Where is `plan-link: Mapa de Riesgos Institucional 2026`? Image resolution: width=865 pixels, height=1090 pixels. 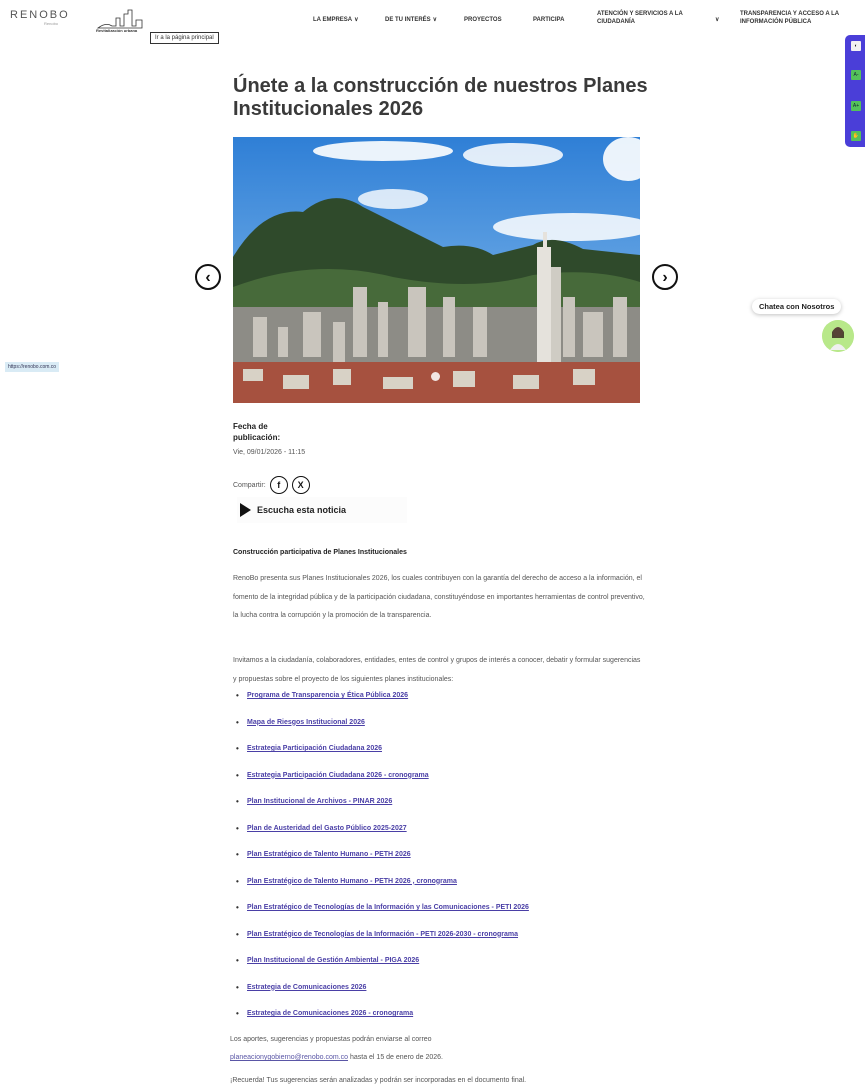
plan-link: Mapa de Riesgos Institucional 2026 is located at coordinates (306, 722).